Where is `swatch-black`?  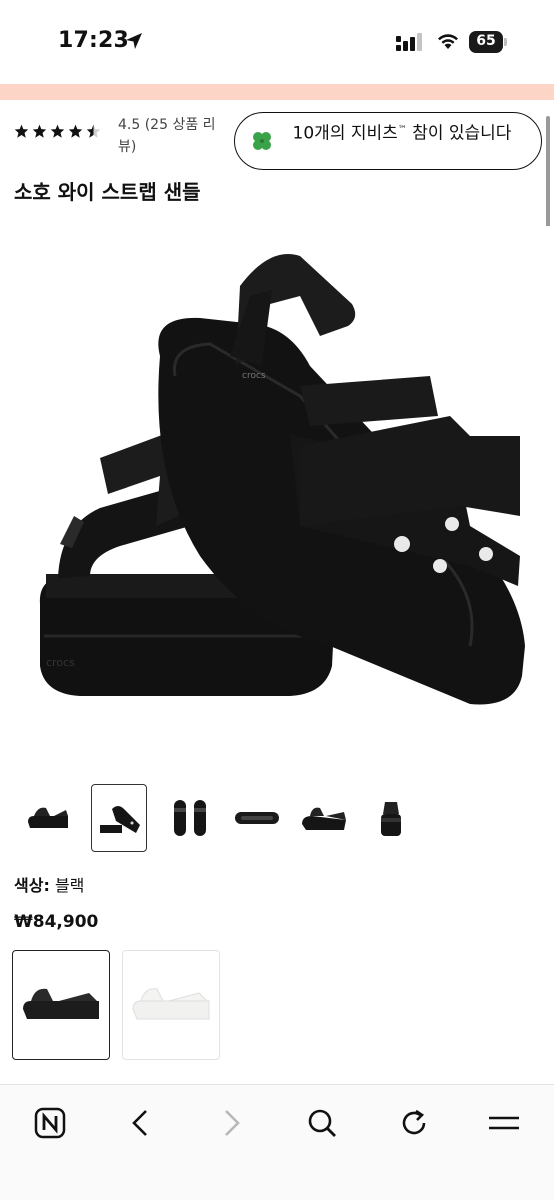
swatch-black is located at coordinates (61, 1005).